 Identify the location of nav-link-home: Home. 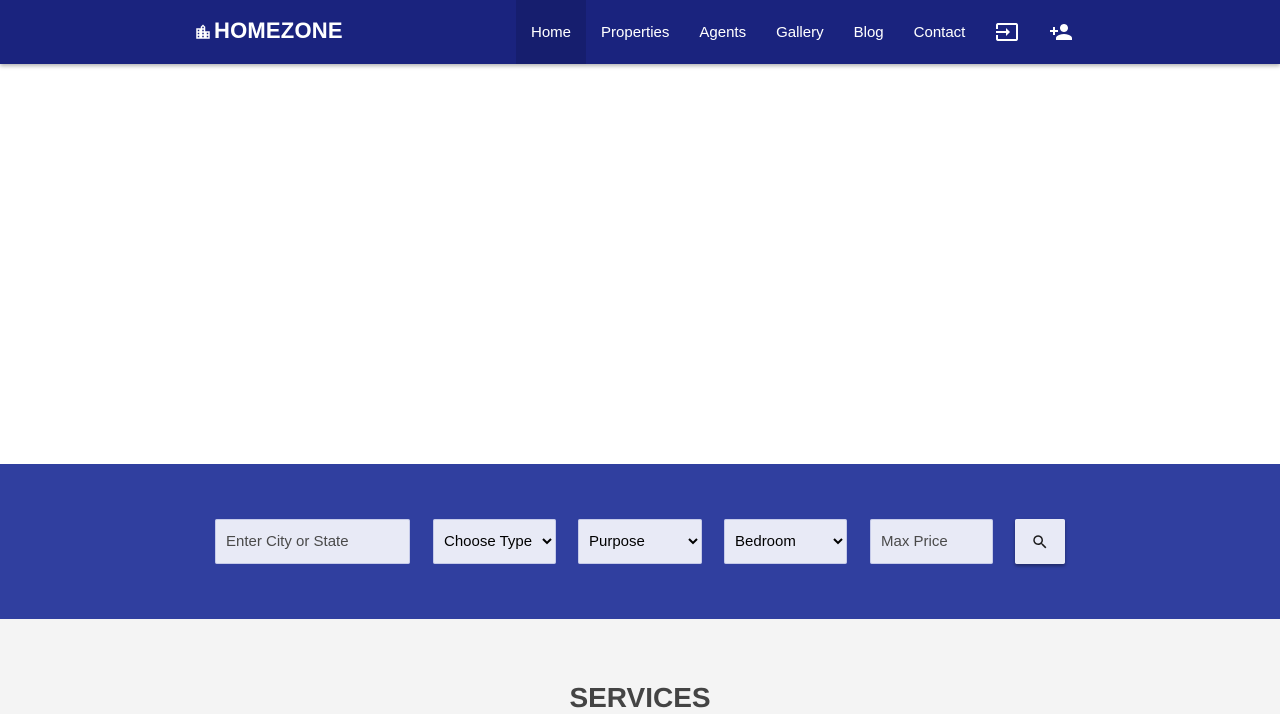
(551, 32).